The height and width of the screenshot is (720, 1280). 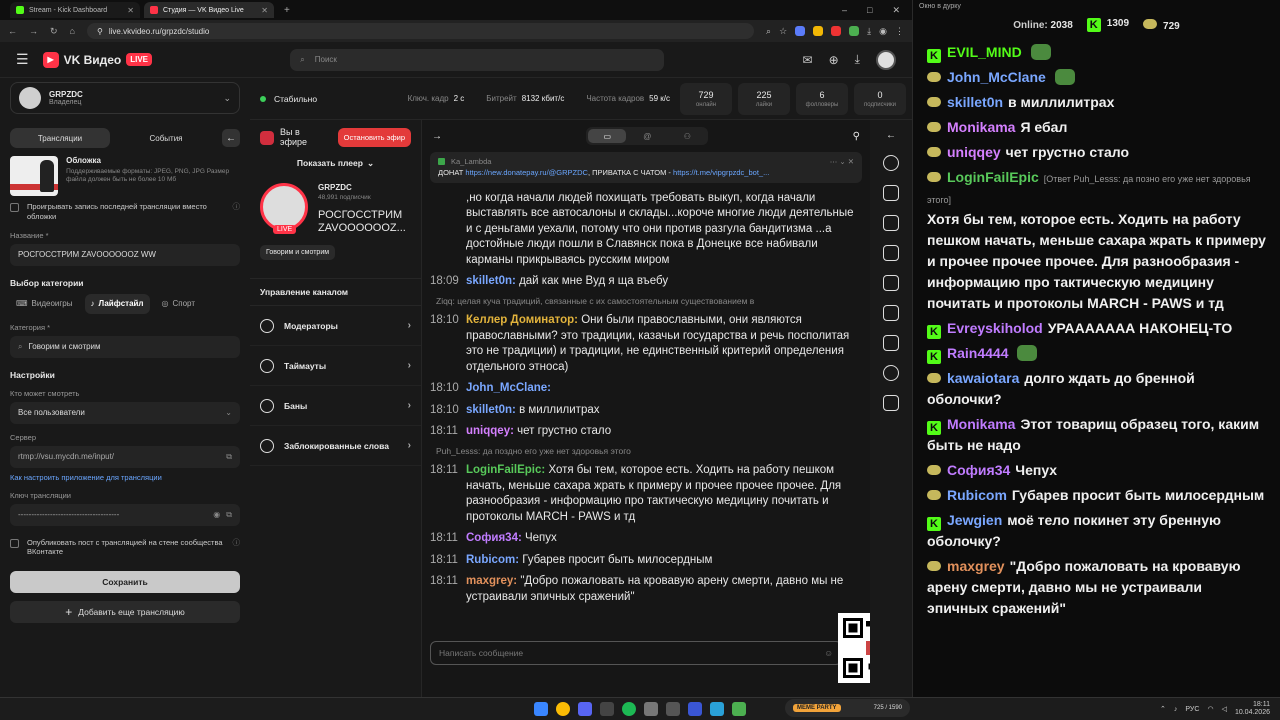 I want to click on message-author: Rubicom, so click(x=977, y=495).